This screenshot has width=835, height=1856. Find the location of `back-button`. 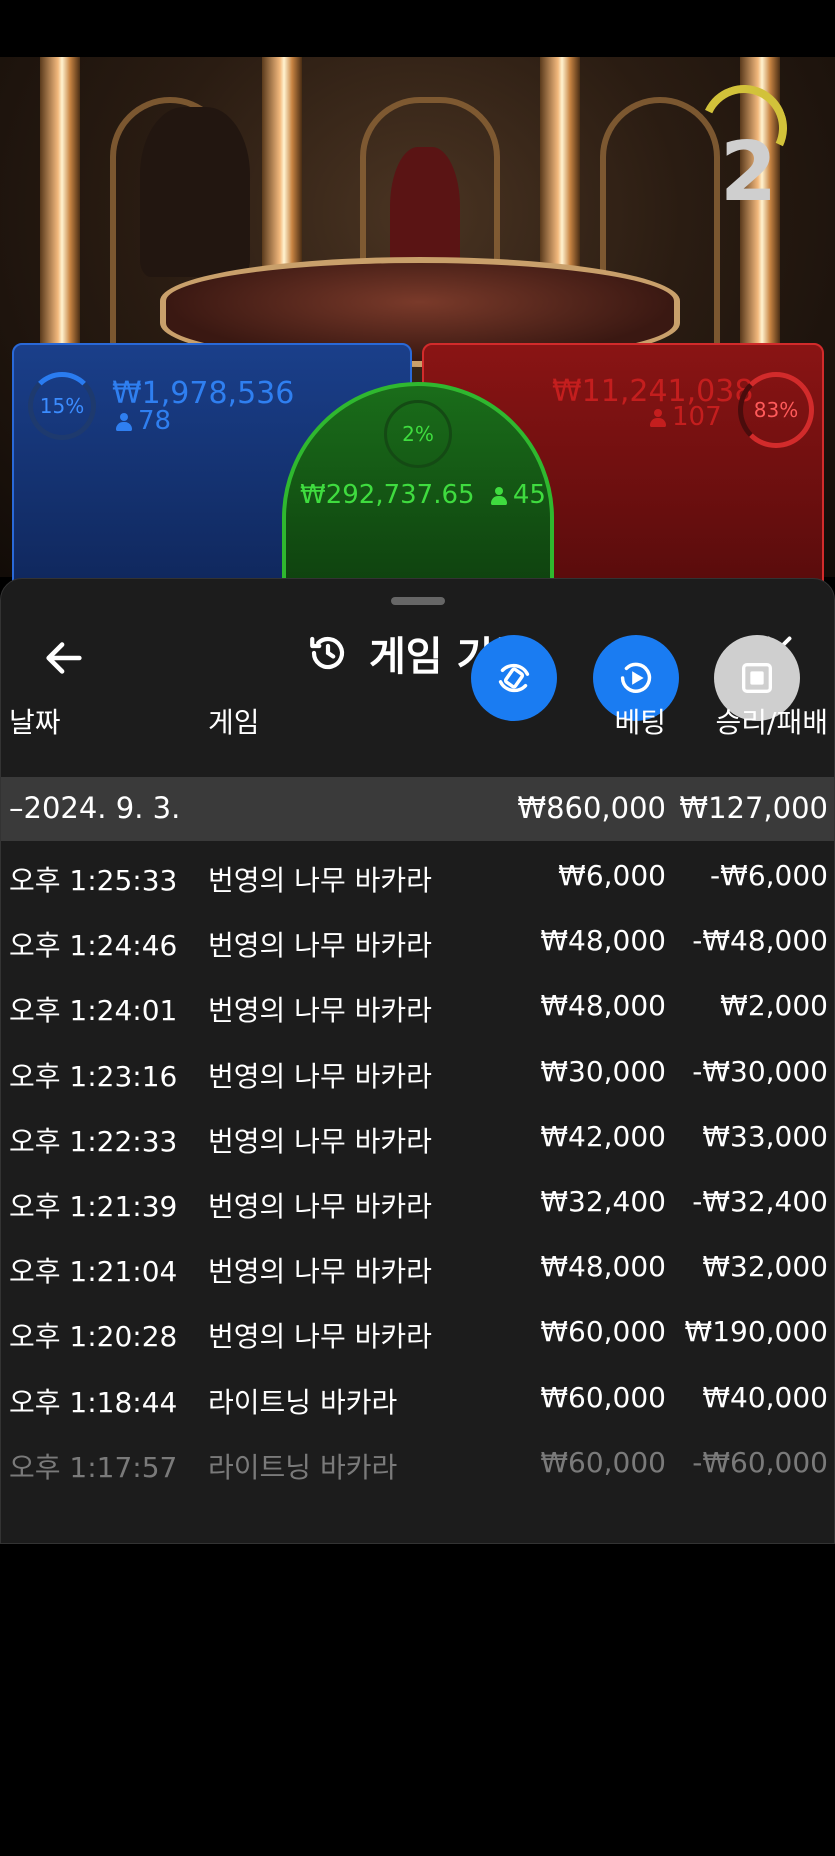

back-button is located at coordinates (64, 658).